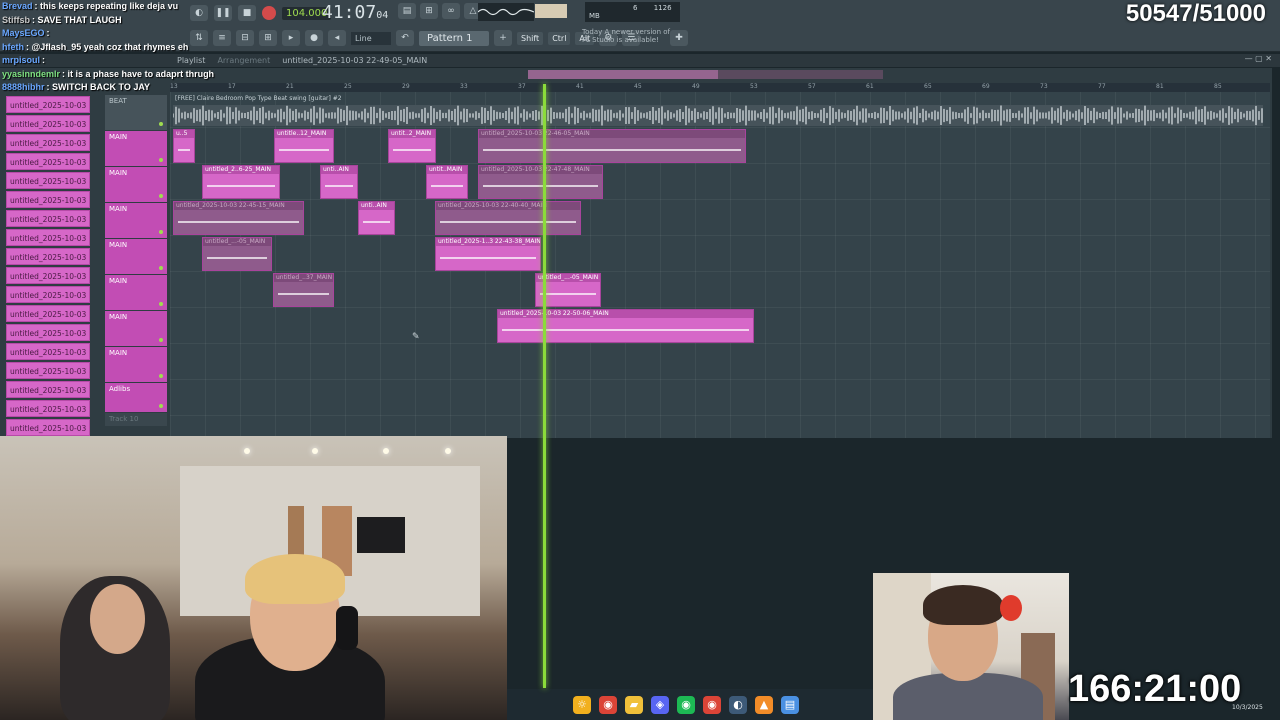  What do you see at coordinates (303, 290) in the screenshot?
I see `audio-clip: untitled_..37_MAIN` at bounding box center [303, 290].